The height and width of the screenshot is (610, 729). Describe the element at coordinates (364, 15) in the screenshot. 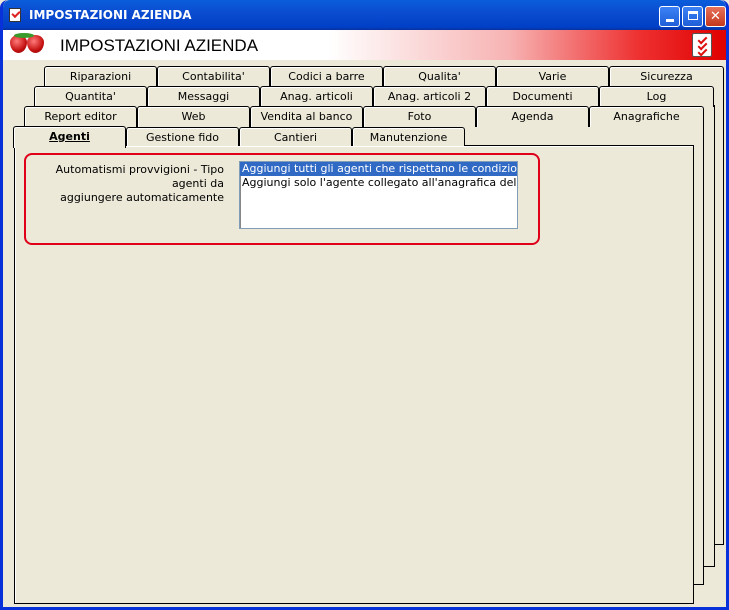

I see `title-bar: IMPOSTAZIONI AZIENDA ✕` at that location.